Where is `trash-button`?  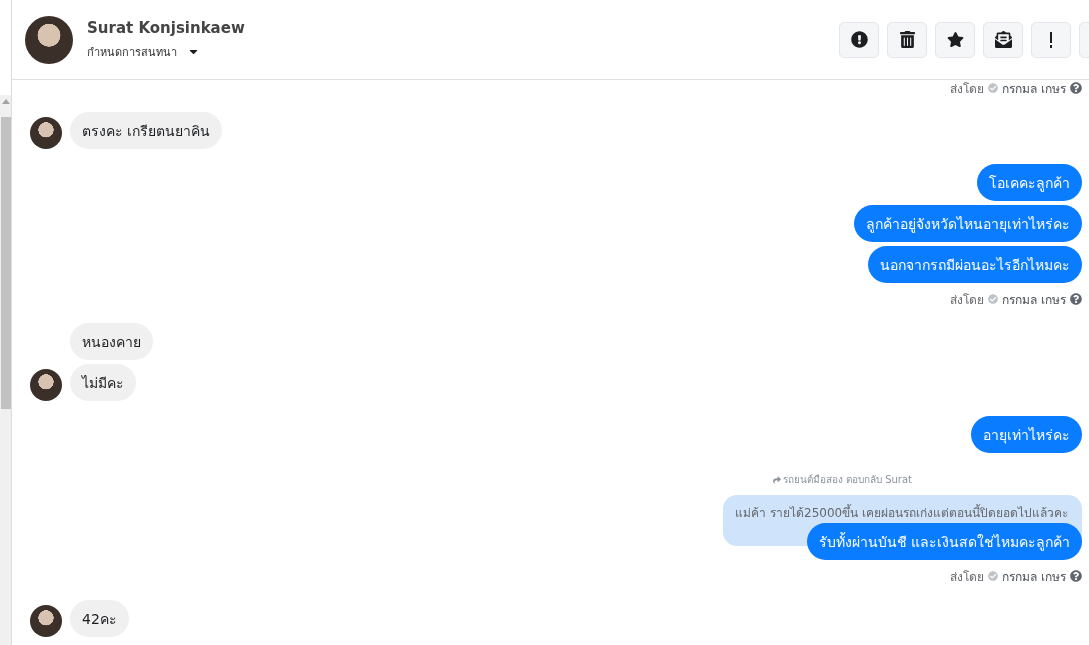
trash-button is located at coordinates (907, 39).